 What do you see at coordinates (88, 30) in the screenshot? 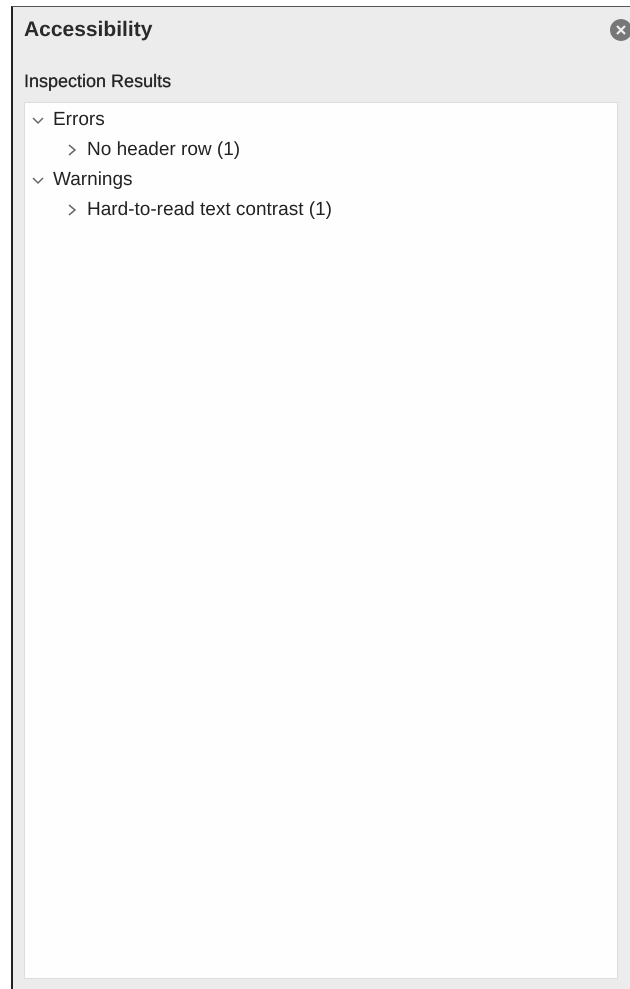
I see `pane-title: Accessibility` at bounding box center [88, 30].